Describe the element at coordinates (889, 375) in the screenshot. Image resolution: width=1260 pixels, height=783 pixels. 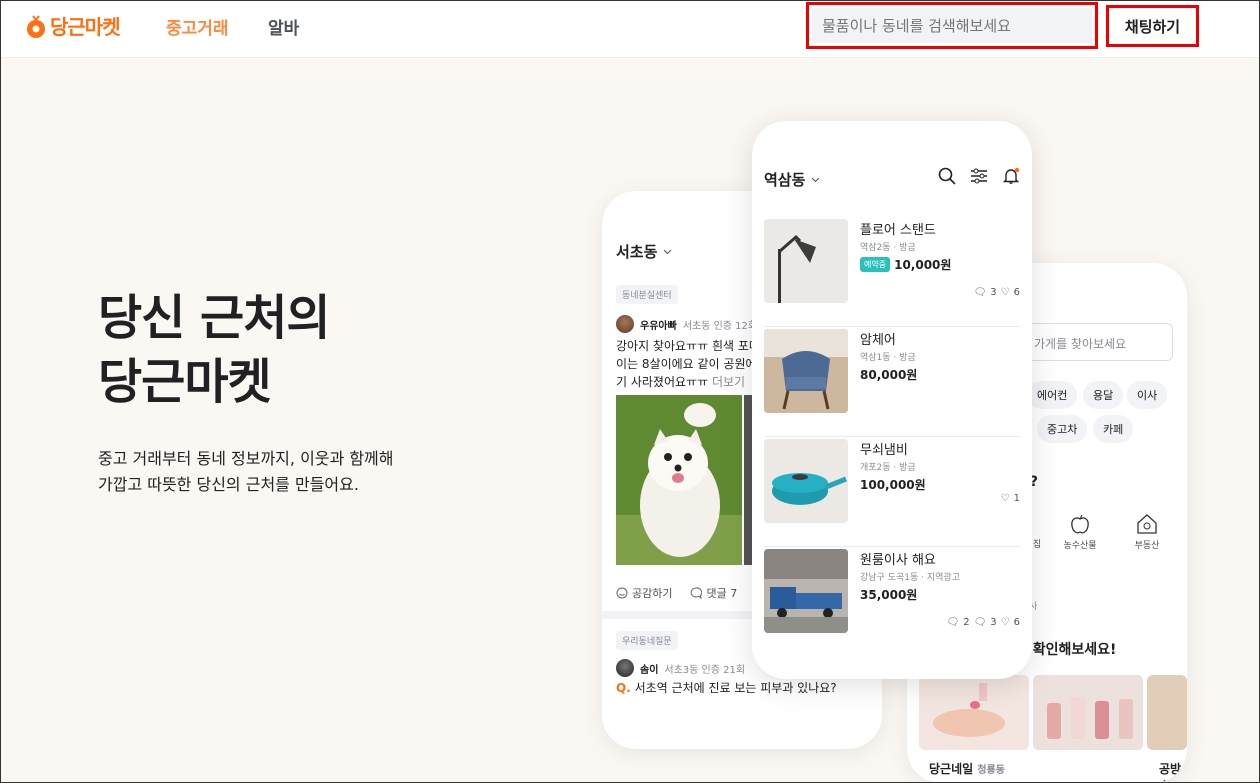
I see `item-price: 80,000원` at that location.